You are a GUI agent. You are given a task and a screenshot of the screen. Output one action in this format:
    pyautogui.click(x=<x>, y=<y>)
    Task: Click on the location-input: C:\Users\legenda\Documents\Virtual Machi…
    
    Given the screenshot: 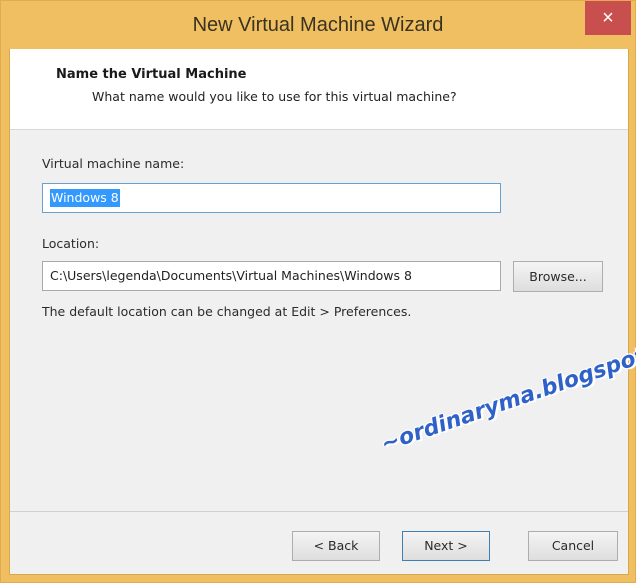 What is the action you would take?
    pyautogui.click(x=271, y=276)
    